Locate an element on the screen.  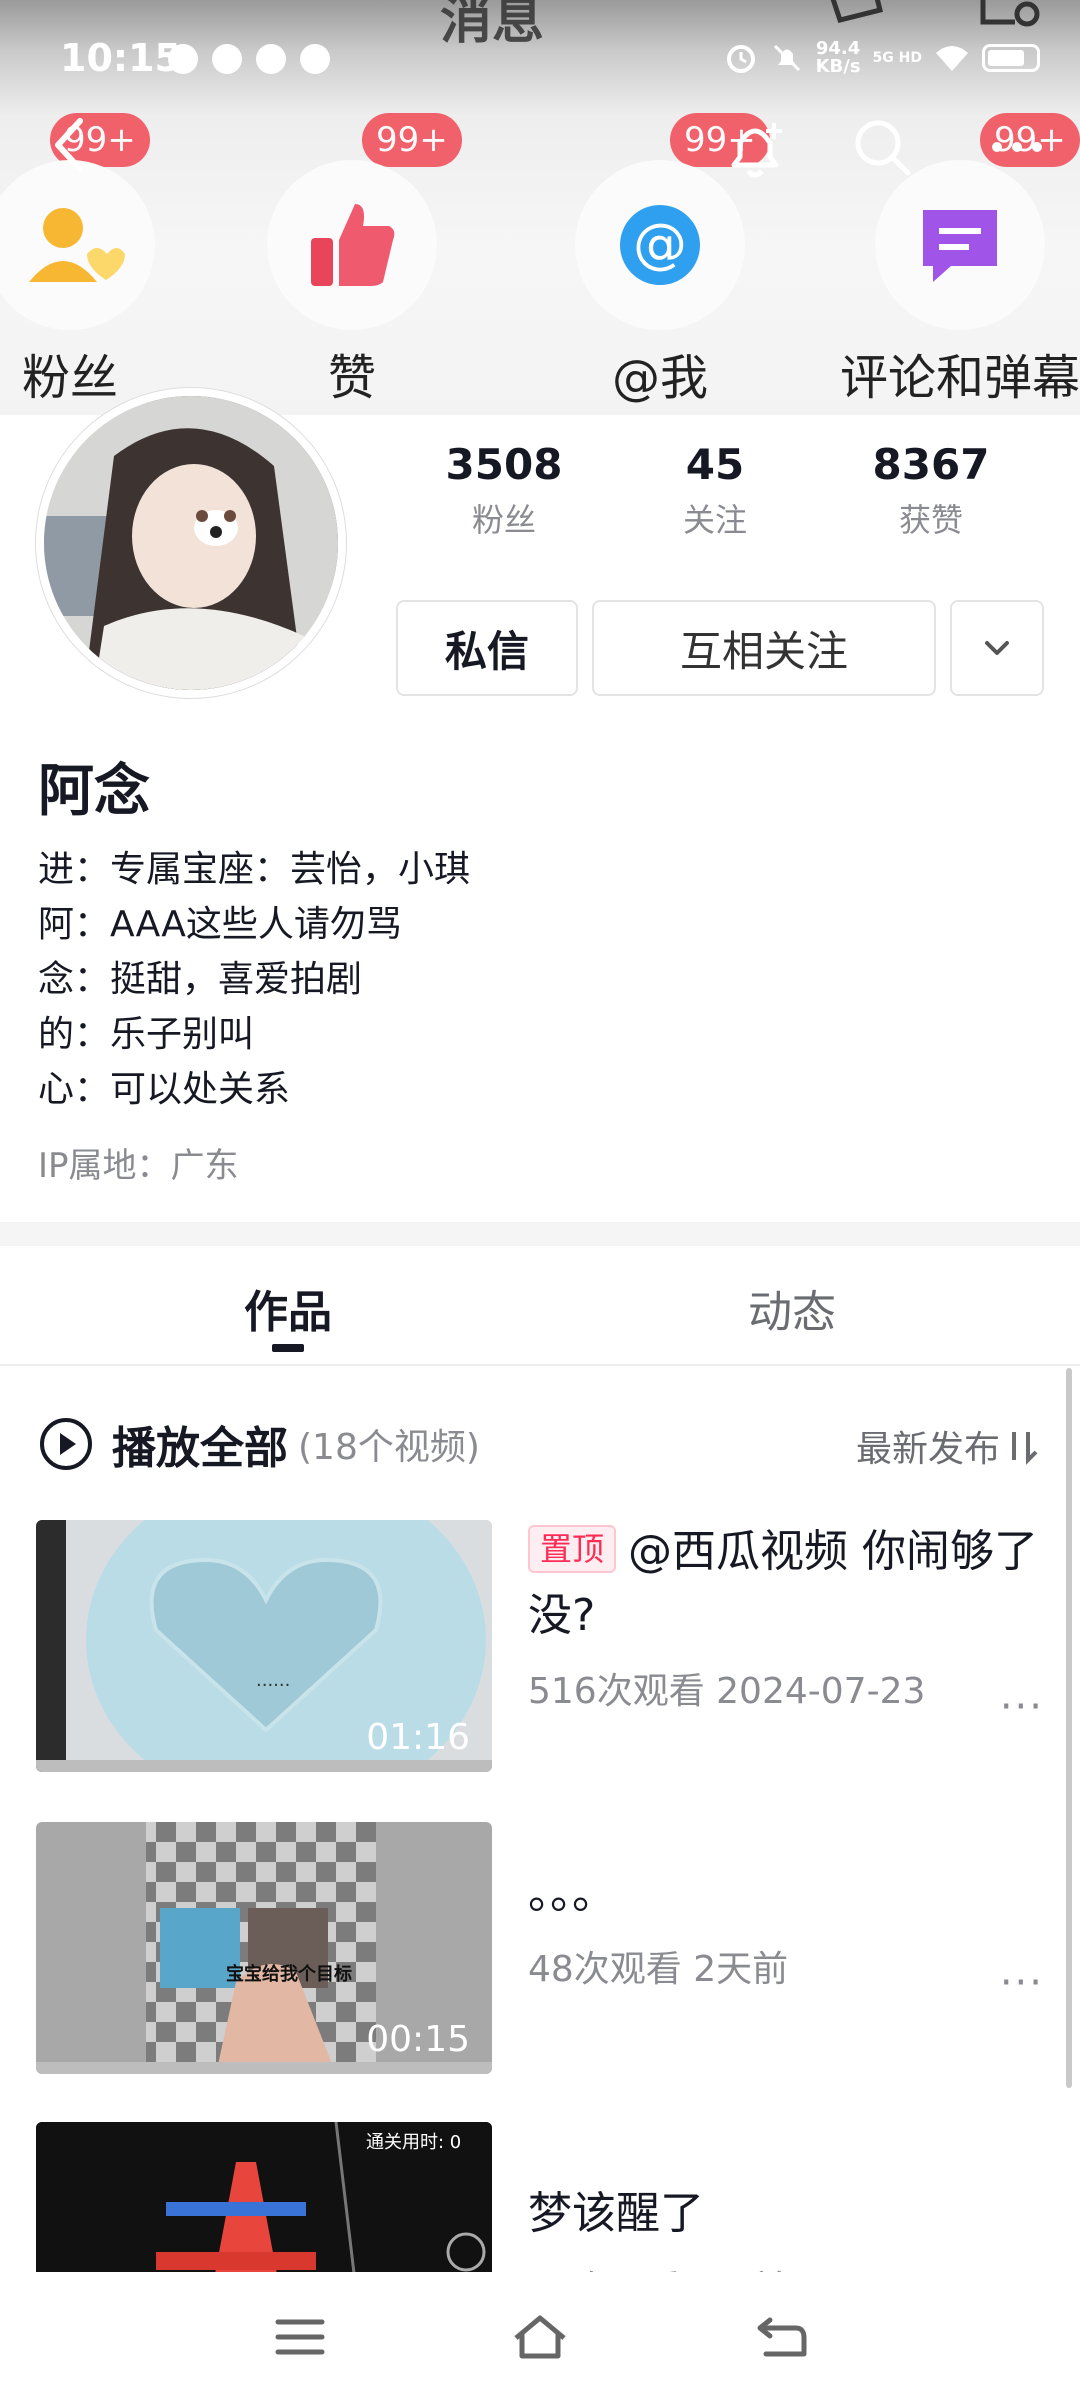
message-icon is located at coordinates (227, 59).